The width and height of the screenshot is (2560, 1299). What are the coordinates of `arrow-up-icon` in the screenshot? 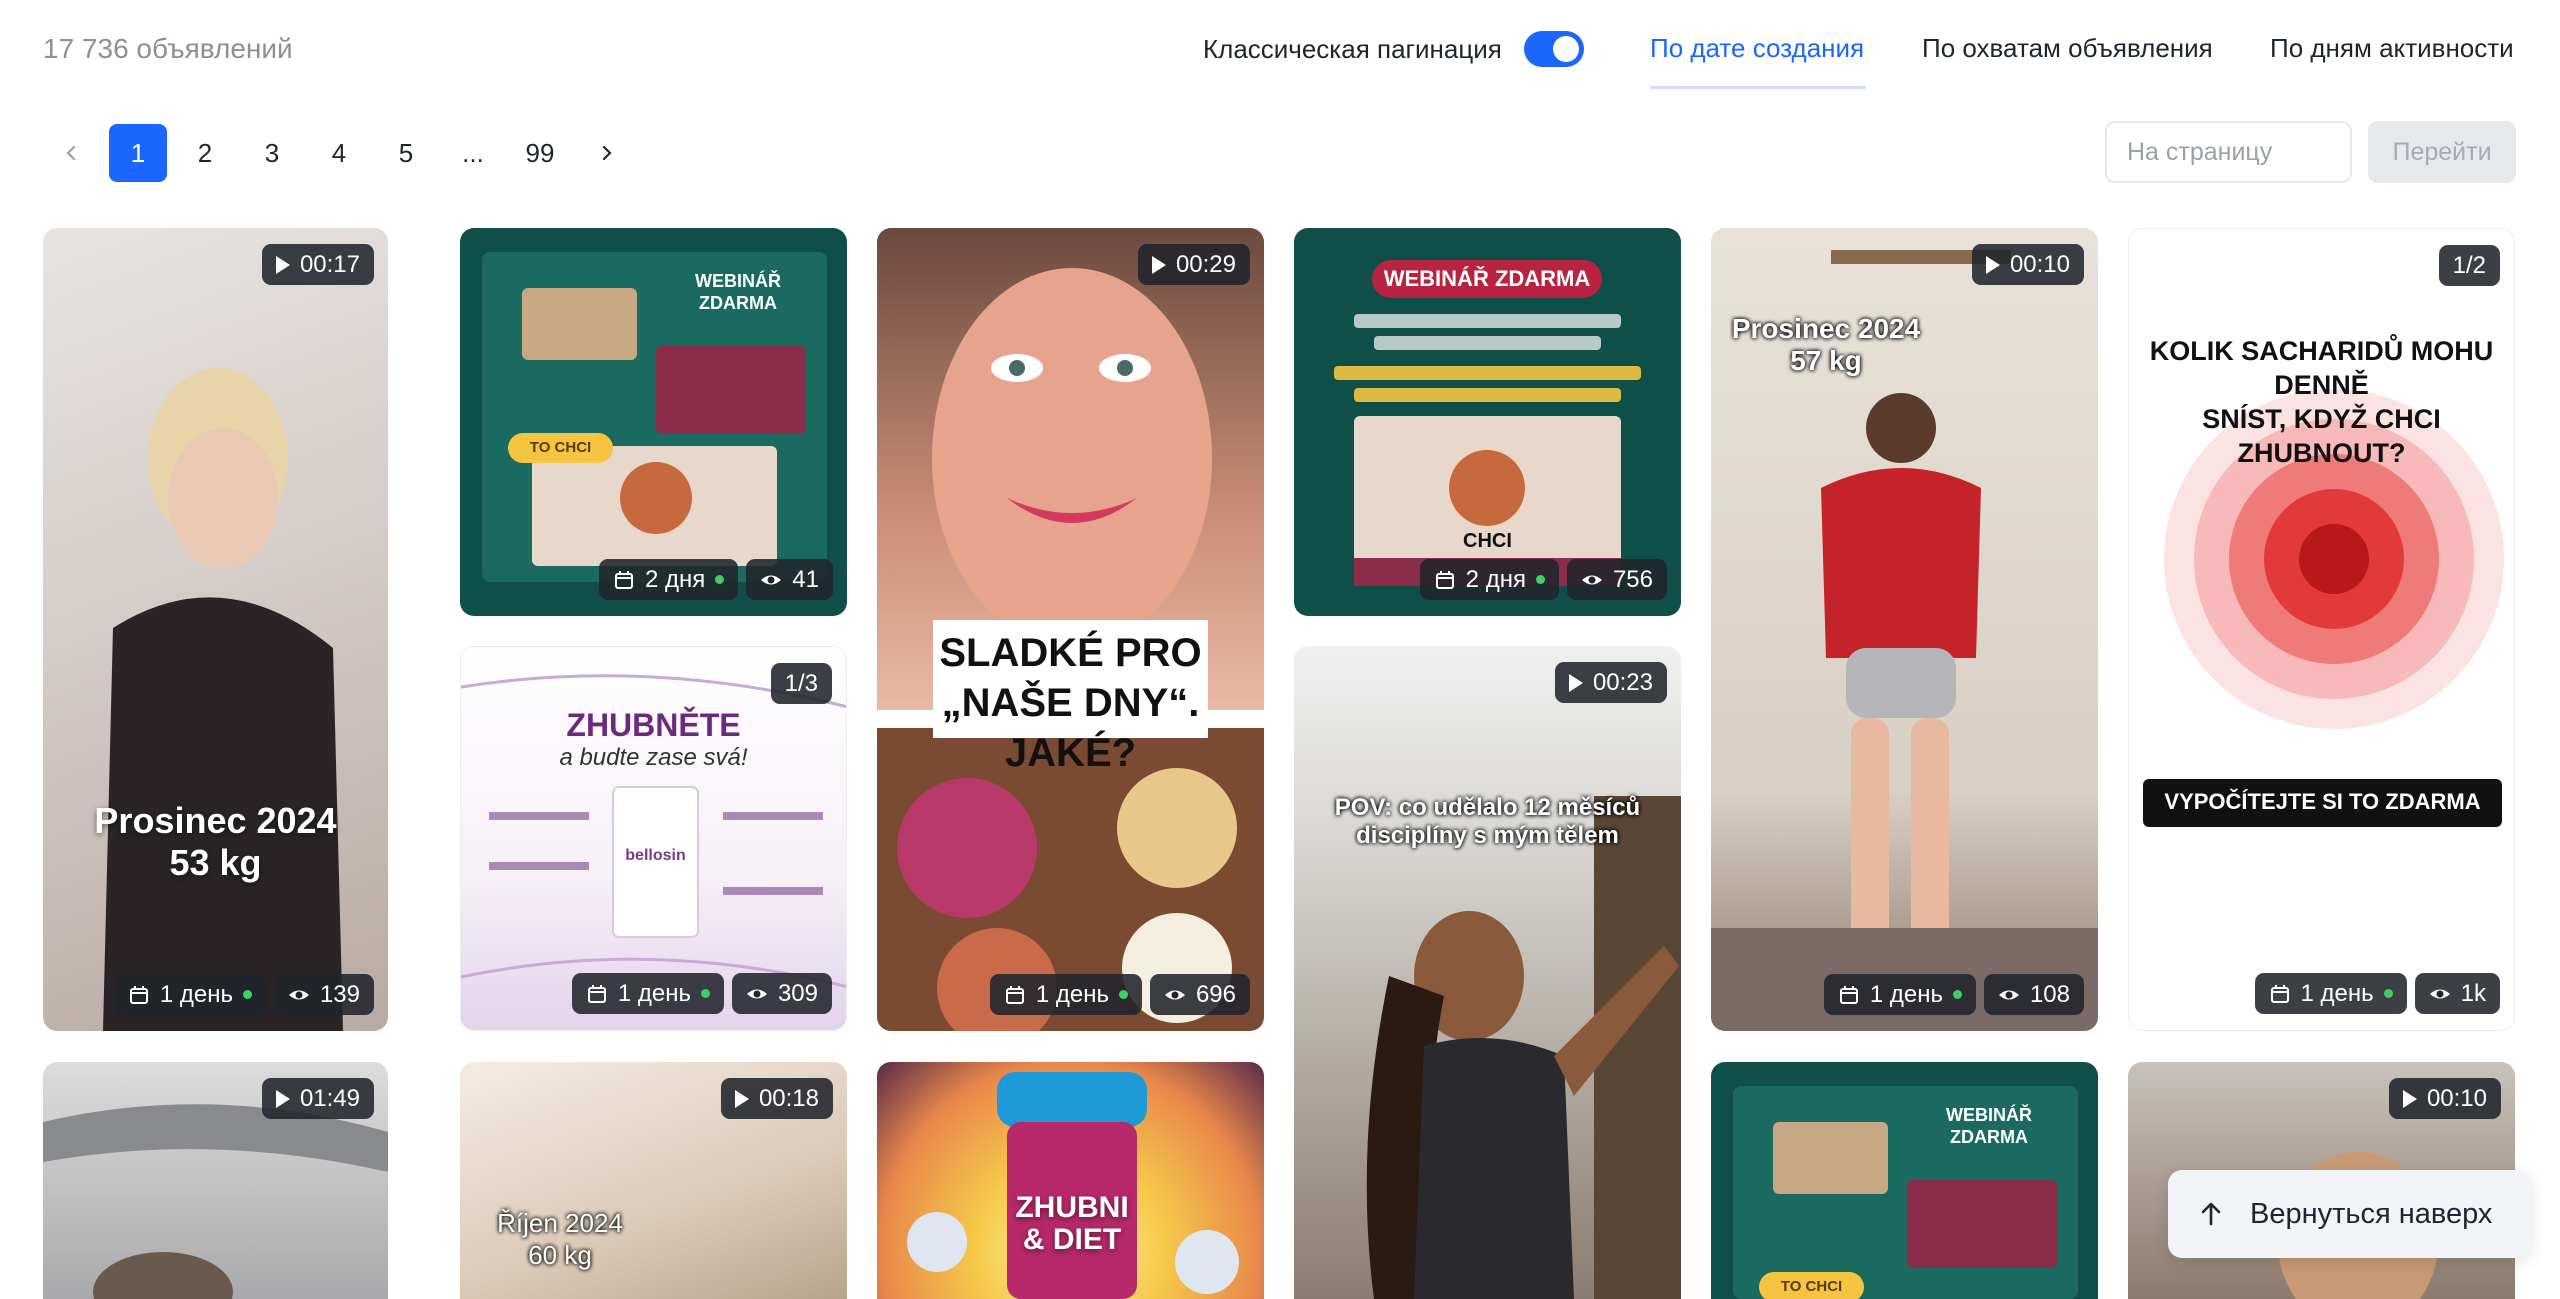 It's located at (2211, 1214).